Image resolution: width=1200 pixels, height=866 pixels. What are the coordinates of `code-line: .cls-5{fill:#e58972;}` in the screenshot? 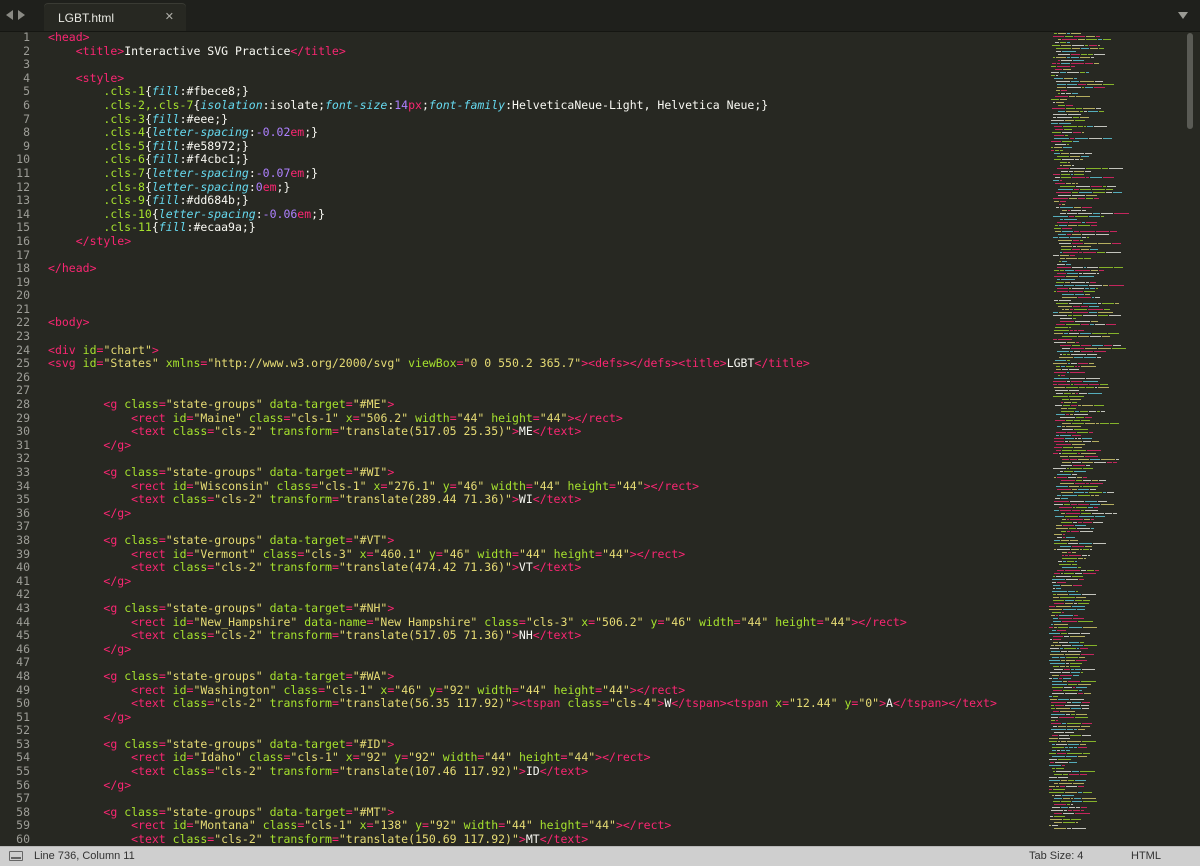 It's located at (544, 146).